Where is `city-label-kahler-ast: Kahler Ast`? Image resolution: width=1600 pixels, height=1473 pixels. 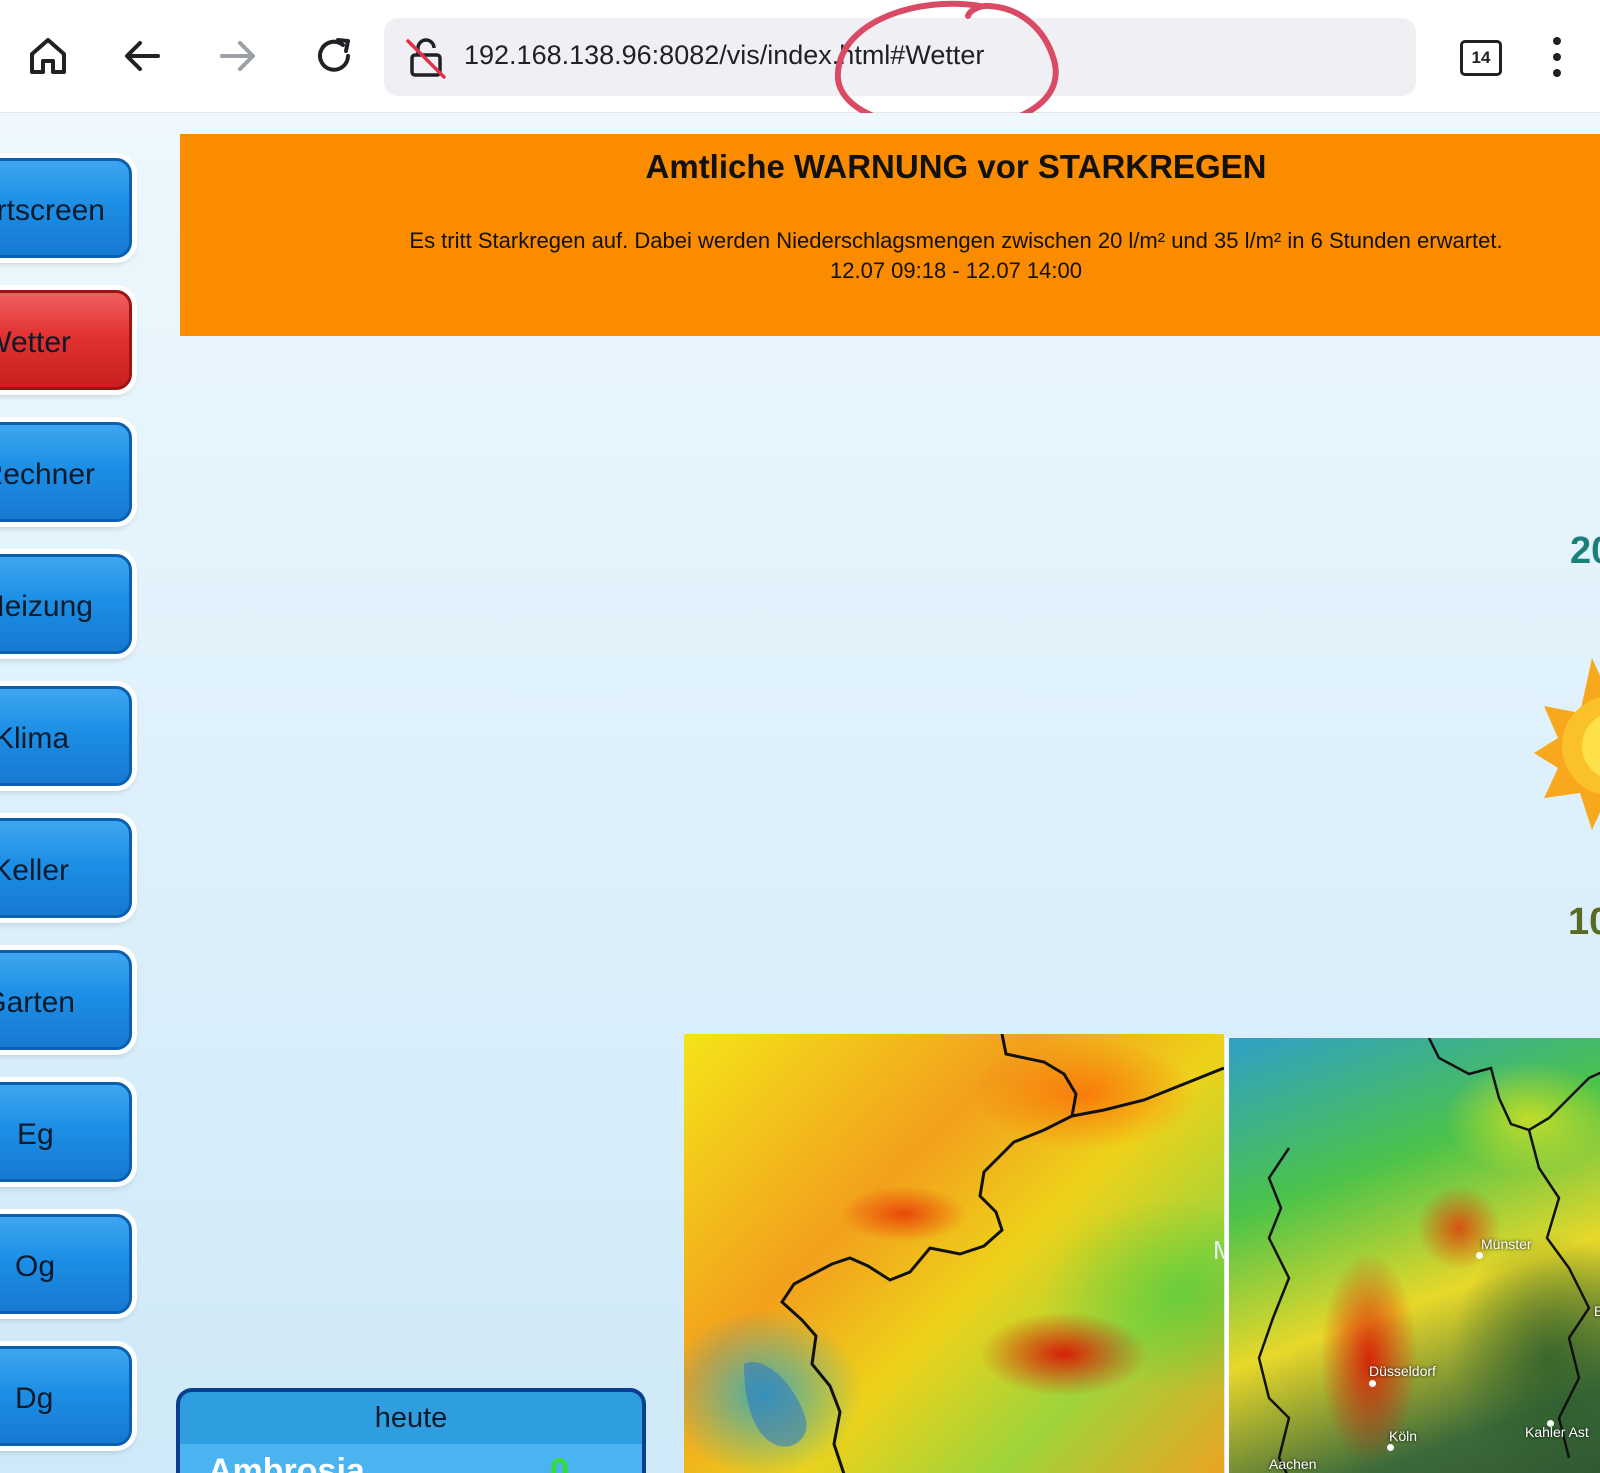
city-label-kahler-ast: Kahler Ast is located at coordinates (1557, 1432).